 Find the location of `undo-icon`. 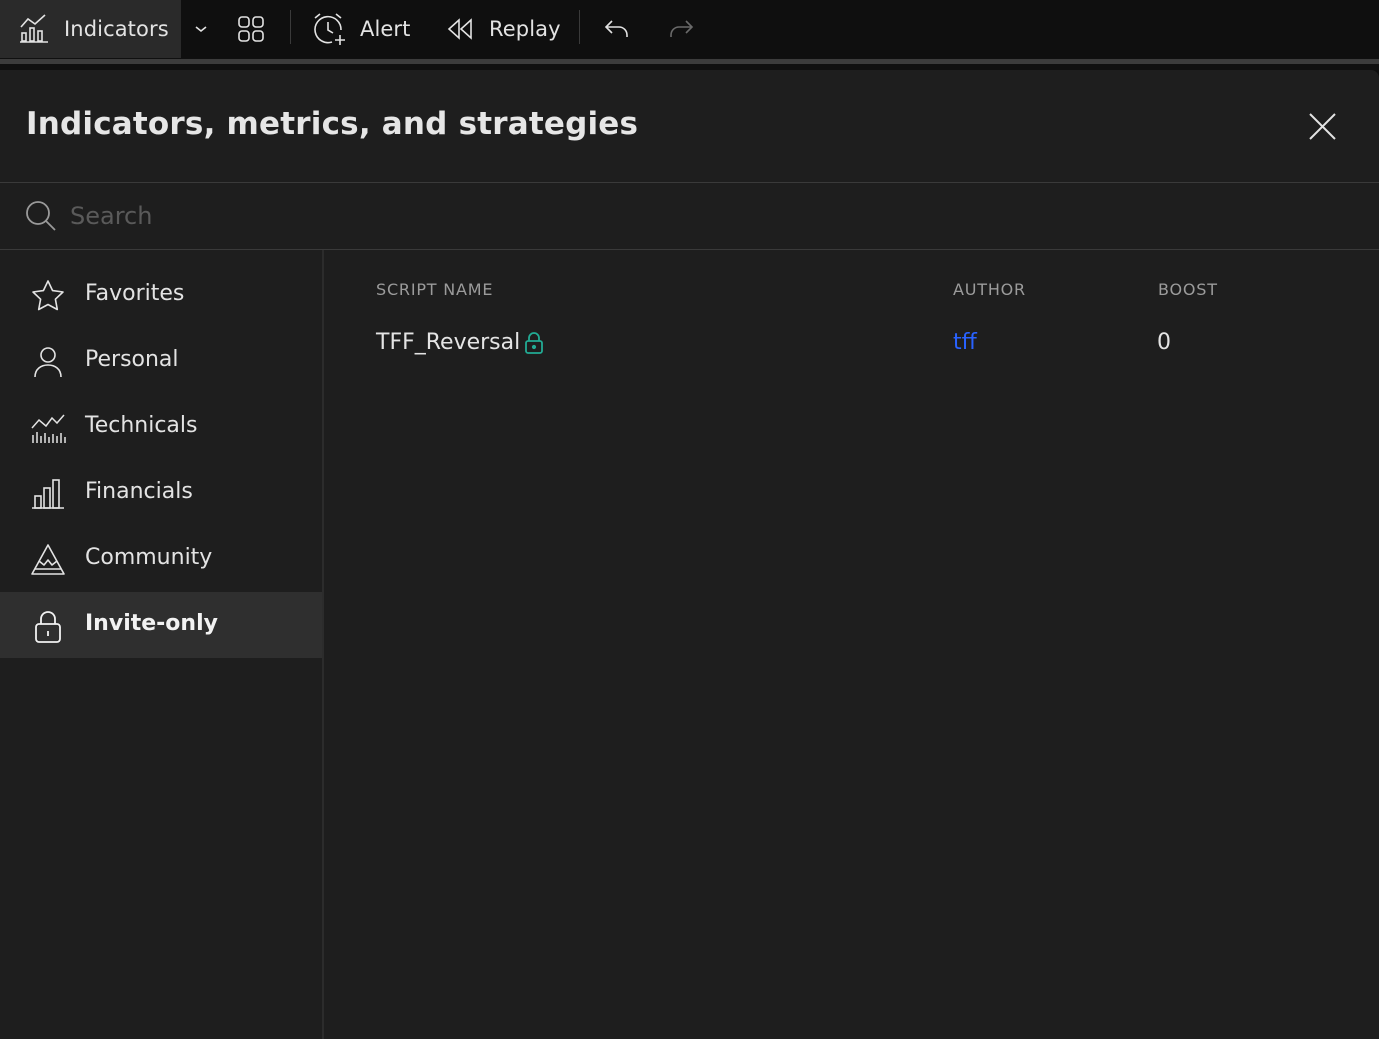

undo-icon is located at coordinates (617, 29).